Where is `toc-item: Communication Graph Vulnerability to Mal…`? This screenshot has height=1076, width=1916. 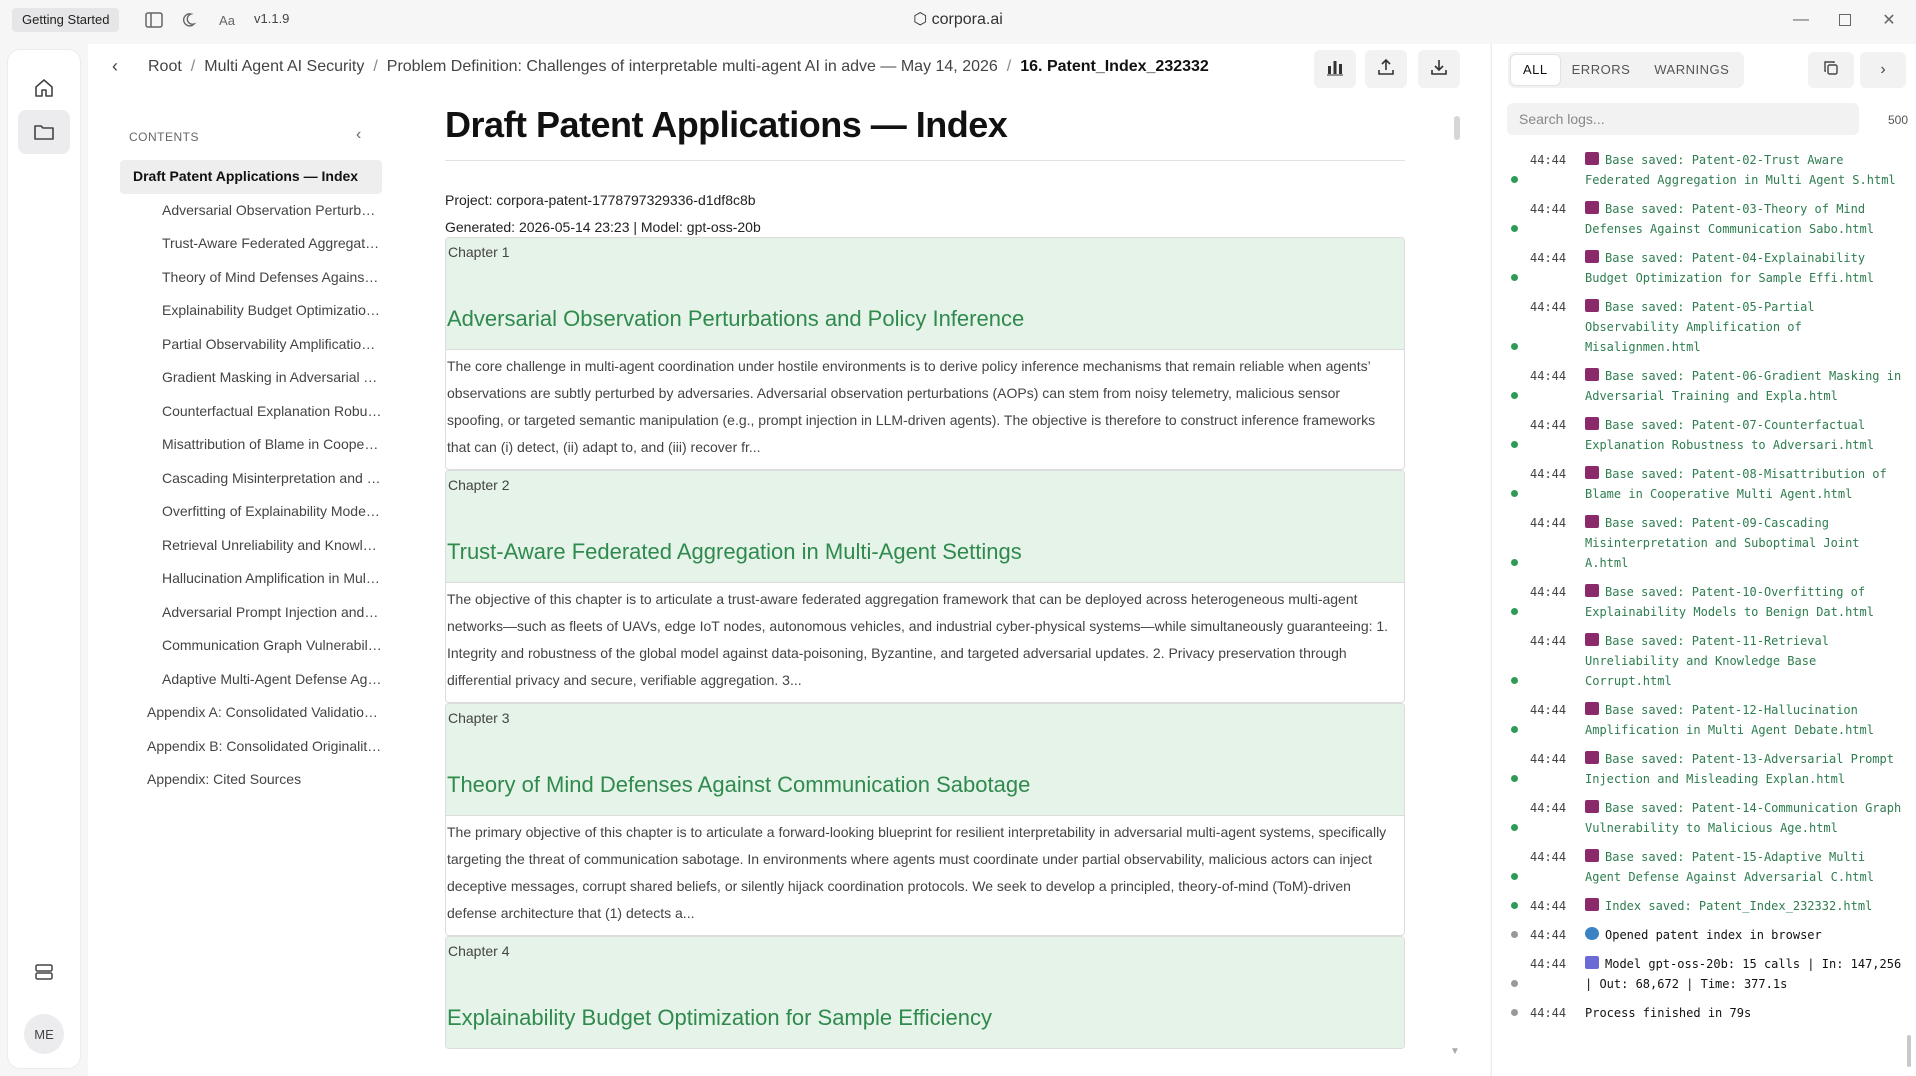
toc-item: Communication Graph Vulnerability to Mal… is located at coordinates (251, 646).